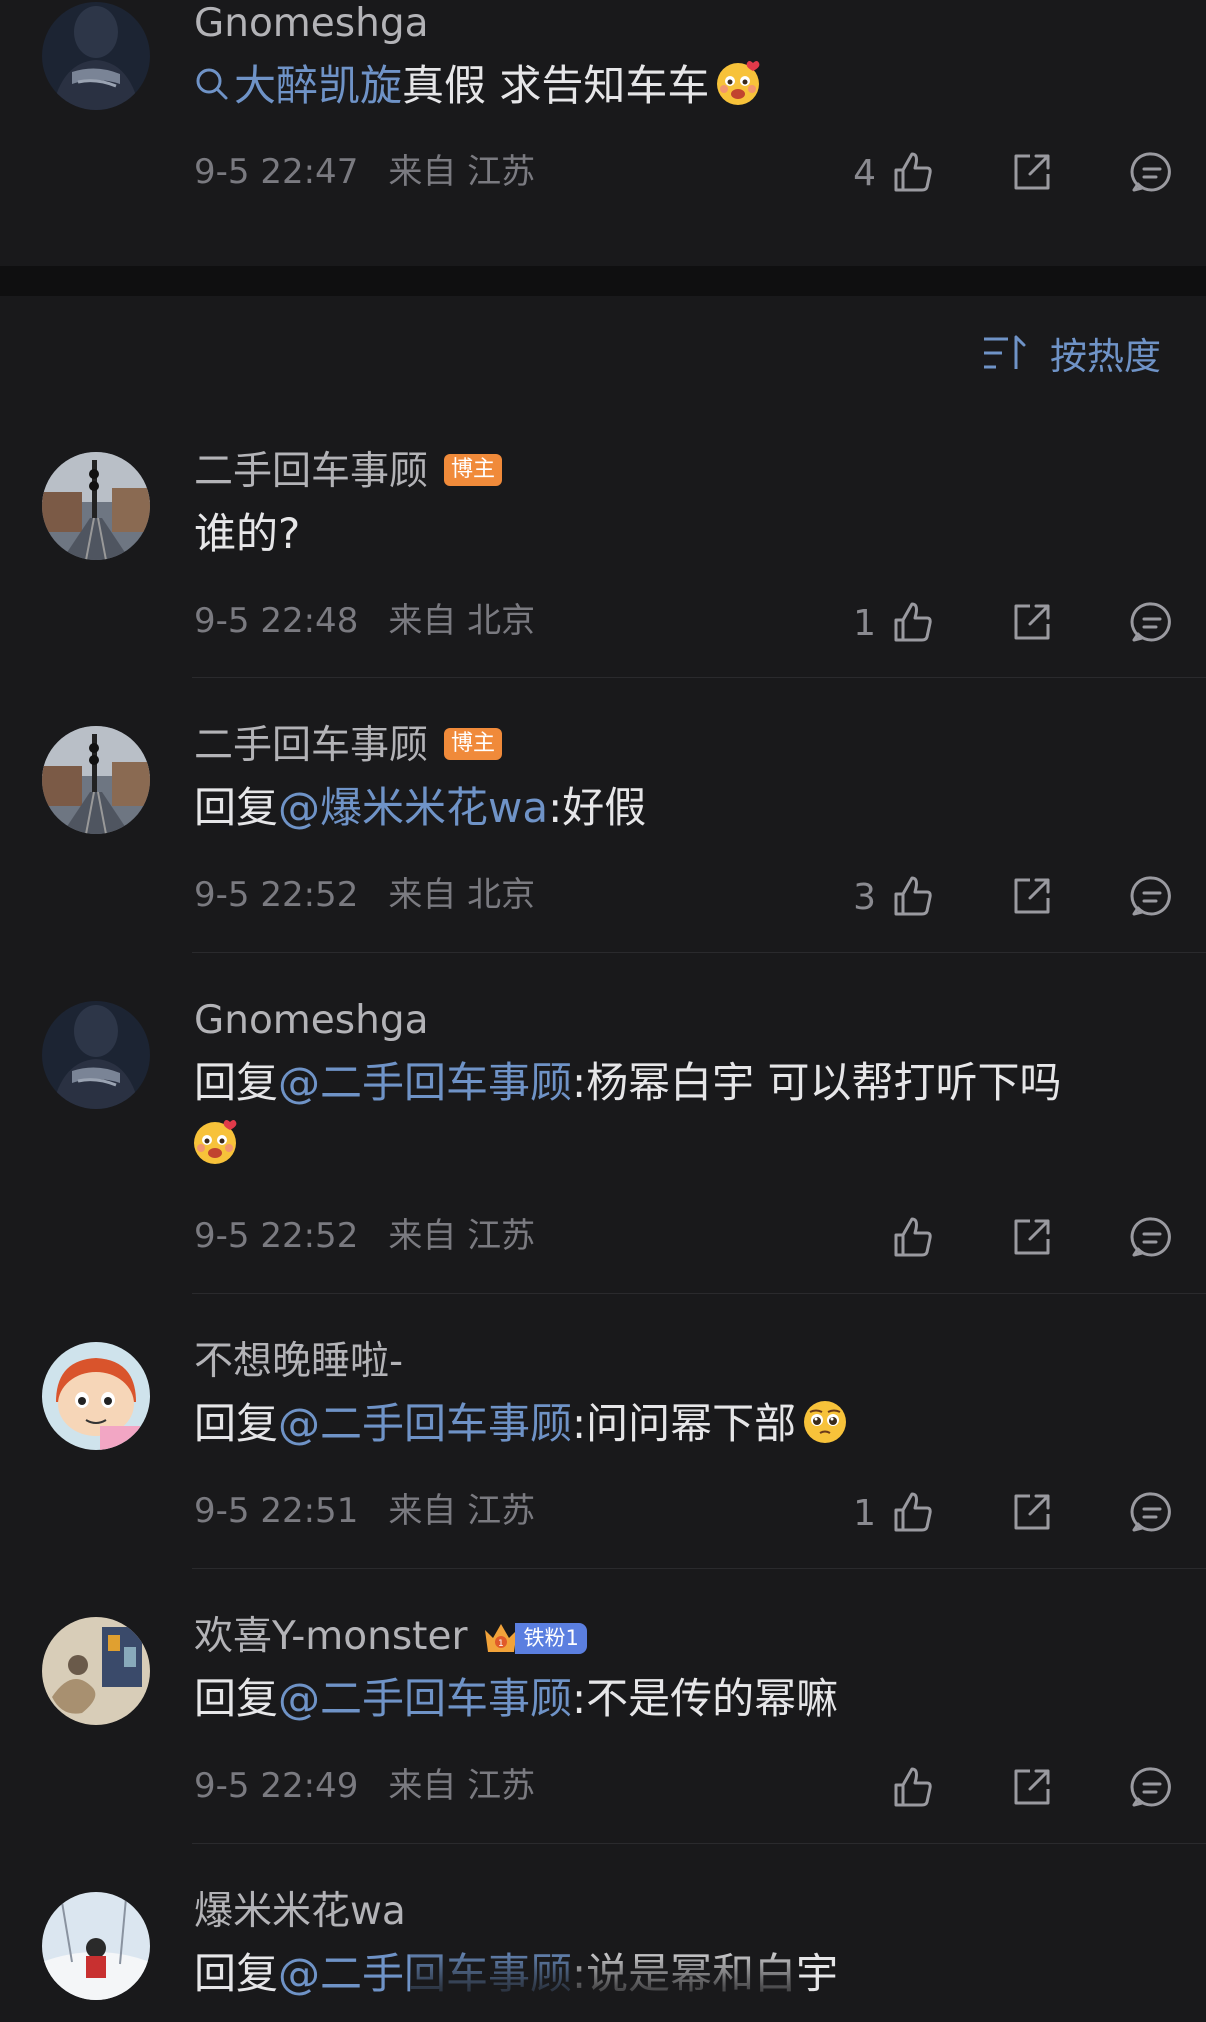  I want to click on comment-text: 回复@二手回车事顾:不是传的幂嘛, so click(516, 1698).